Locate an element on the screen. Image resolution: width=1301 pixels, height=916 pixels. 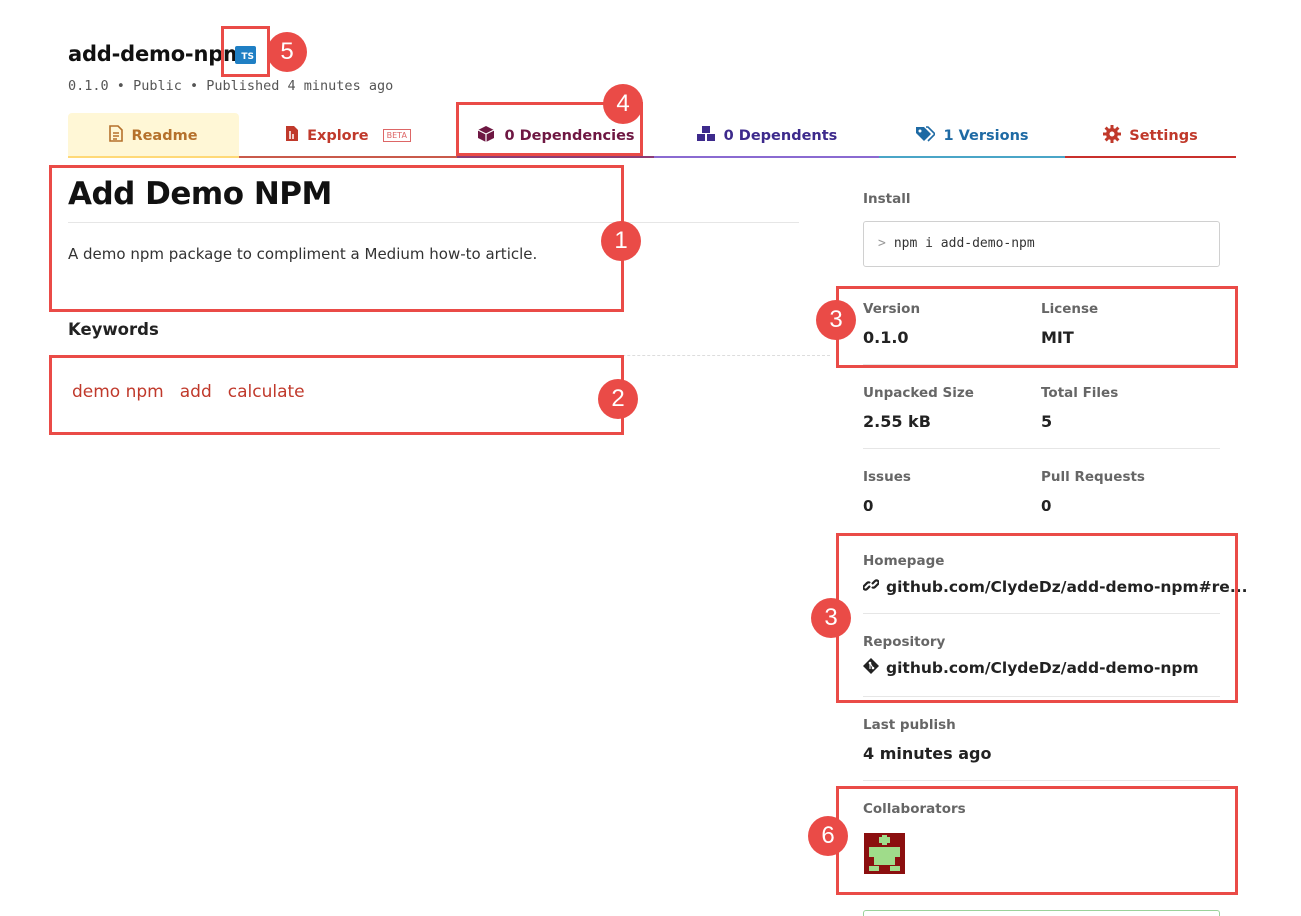
tab-readme: Readme is located at coordinates (153, 135).